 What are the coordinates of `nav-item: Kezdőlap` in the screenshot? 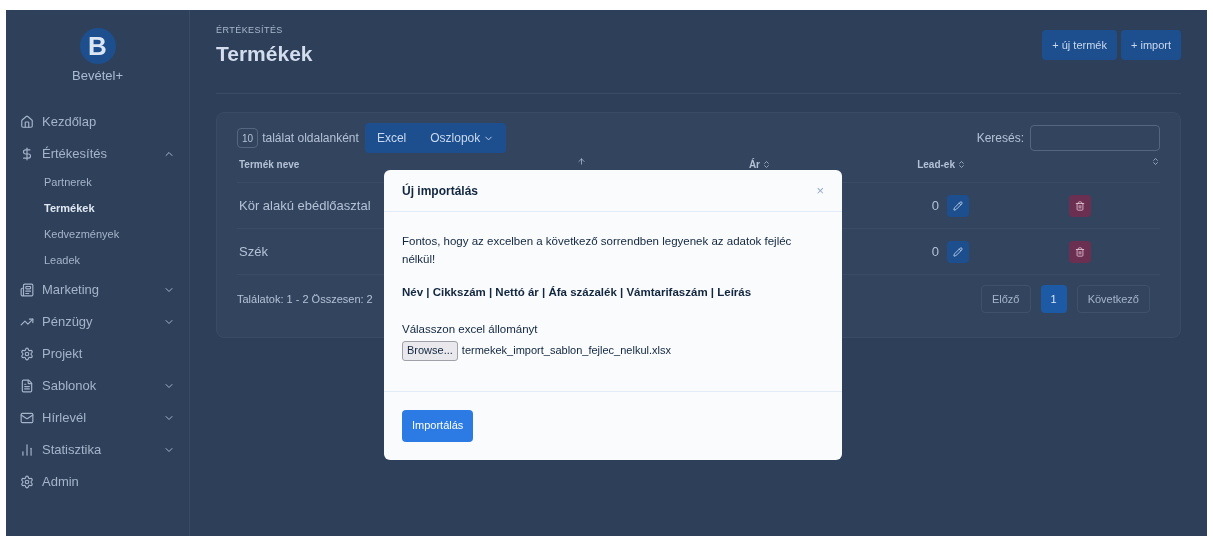 It's located at (97, 121).